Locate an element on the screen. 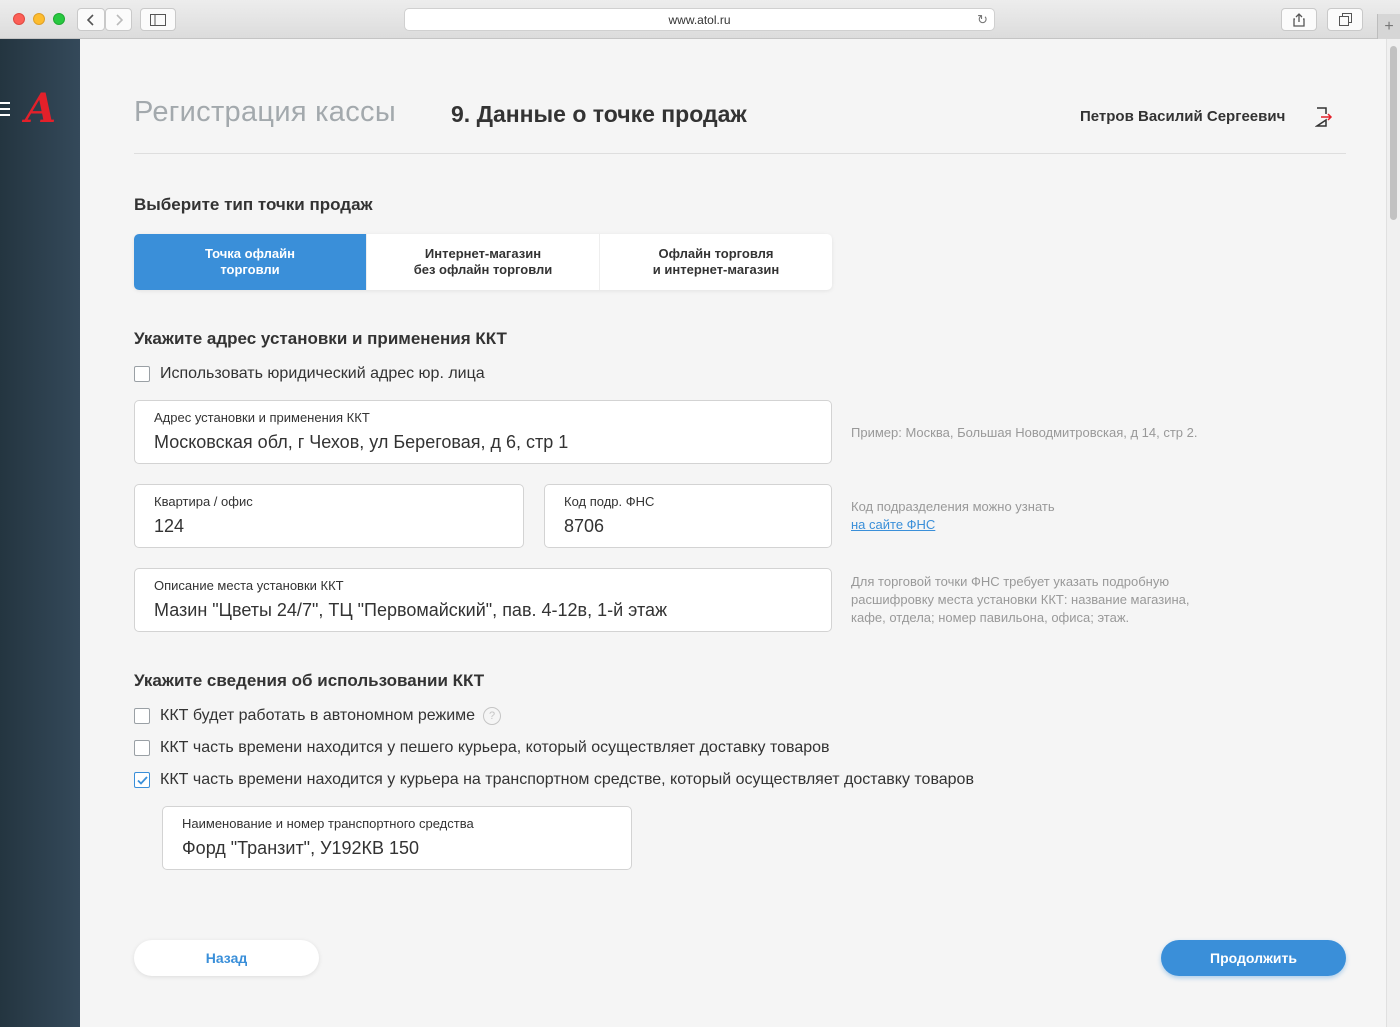 The width and height of the screenshot is (1400, 1027). place-description-input is located at coordinates (483, 610).